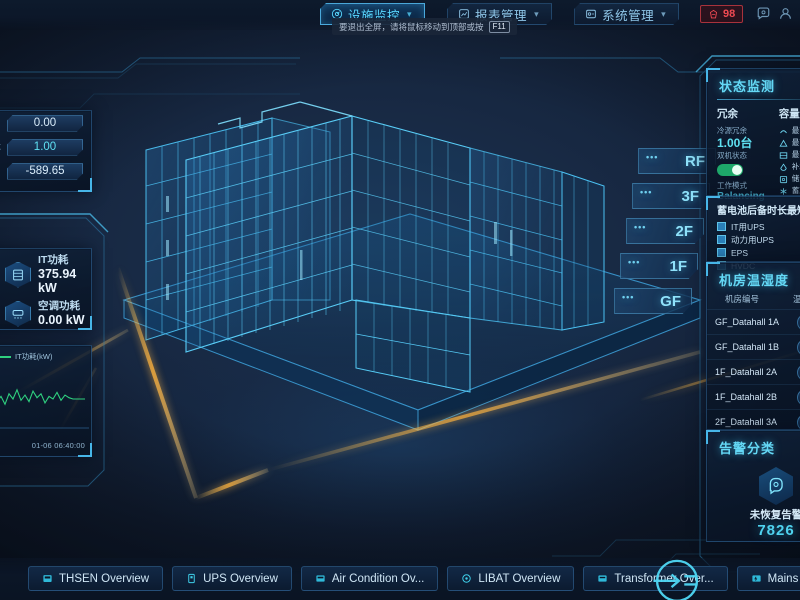 The width and height of the screenshot is (800, 600). I want to click on dual-status-toggle, so click(730, 170).